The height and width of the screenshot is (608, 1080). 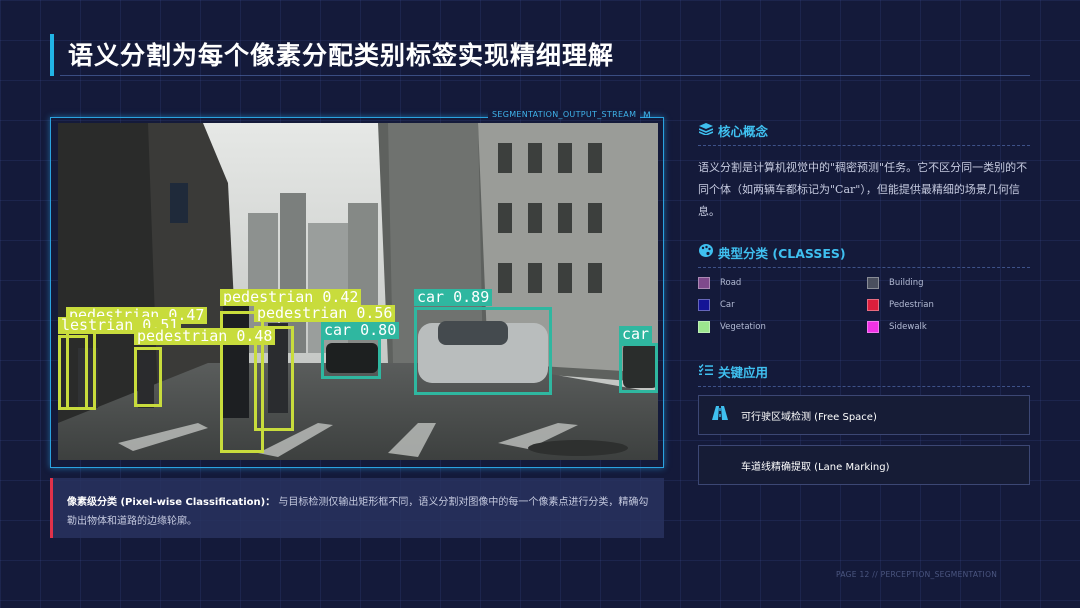 I want to click on class-item-building: Building, so click(x=895, y=283).